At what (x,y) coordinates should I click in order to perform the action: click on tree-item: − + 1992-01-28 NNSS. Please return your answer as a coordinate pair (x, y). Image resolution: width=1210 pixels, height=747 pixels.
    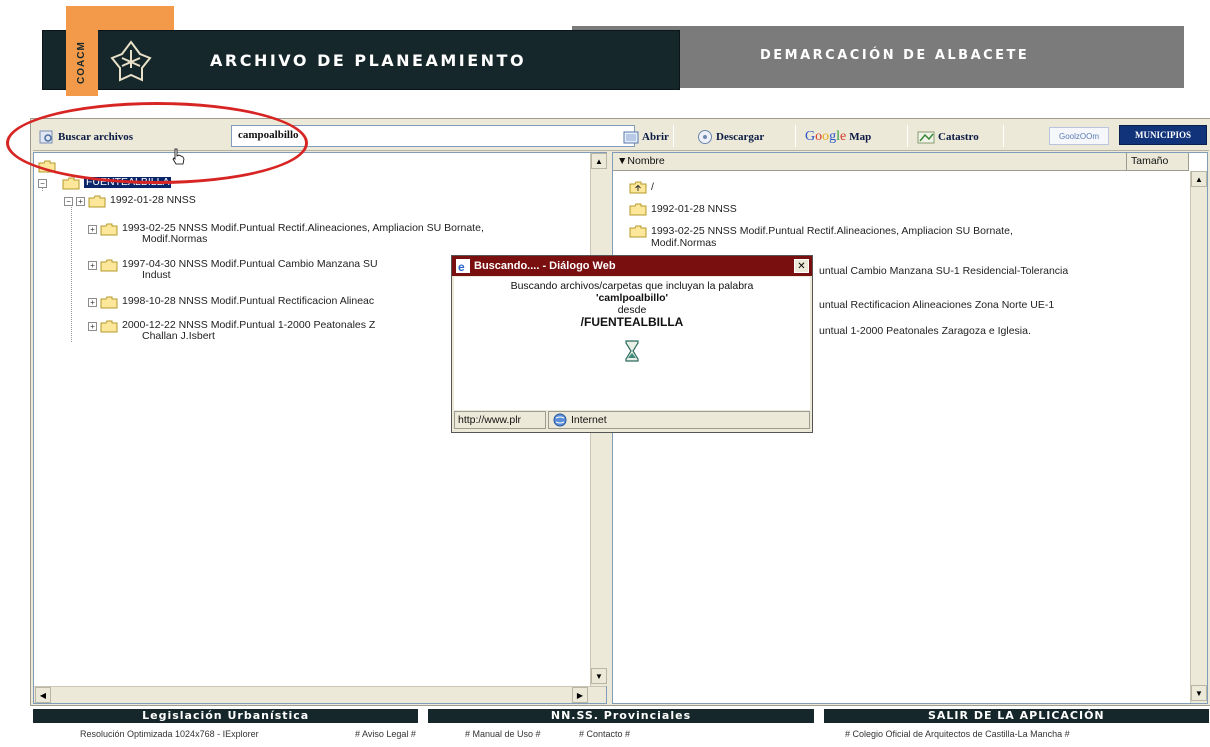
    Looking at the image, I should click on (130, 201).